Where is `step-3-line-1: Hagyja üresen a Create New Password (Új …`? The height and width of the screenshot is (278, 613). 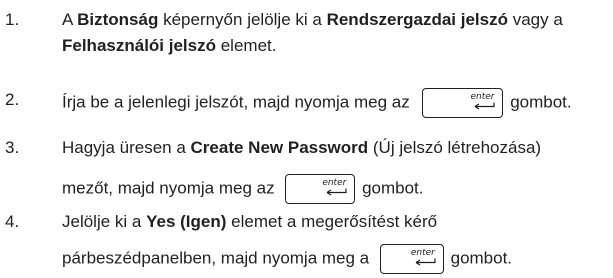 step-3-line-1: Hagyja üresen a Create New Password (Új … is located at coordinates (302, 147).